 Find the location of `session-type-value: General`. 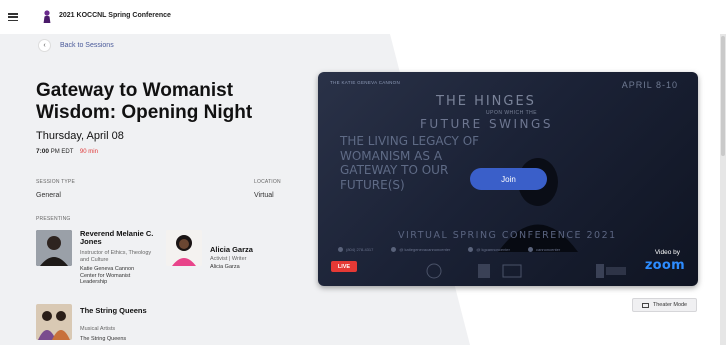

session-type-value: General is located at coordinates (48, 195).